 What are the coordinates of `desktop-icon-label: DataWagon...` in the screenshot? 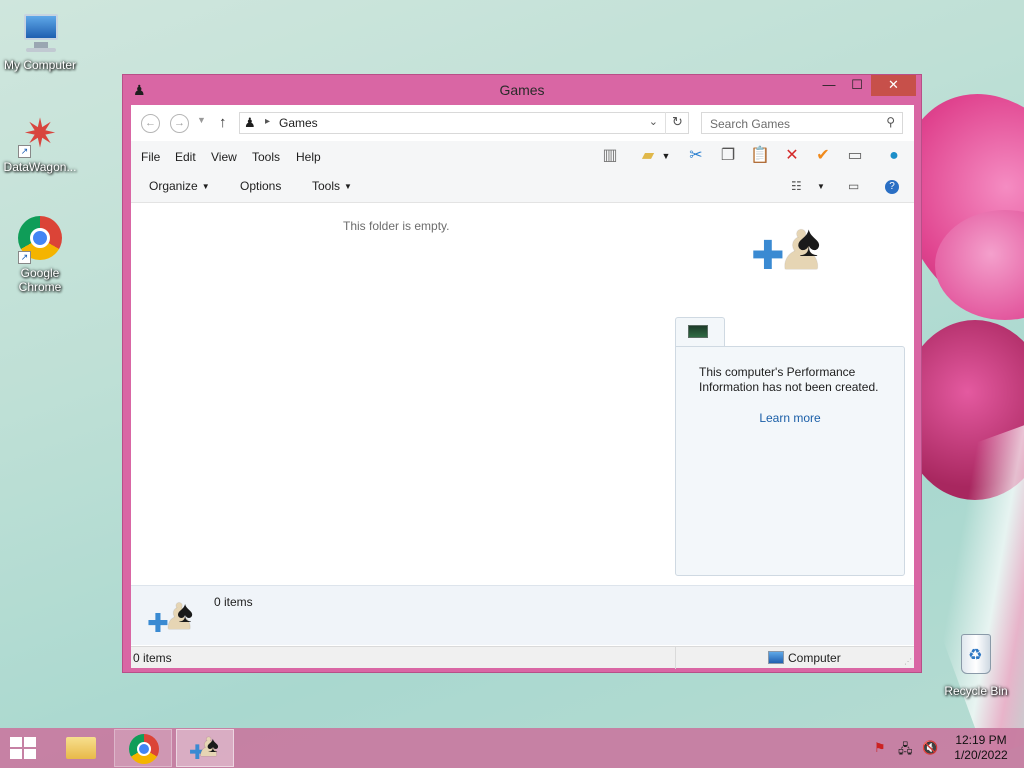 It's located at (40, 167).